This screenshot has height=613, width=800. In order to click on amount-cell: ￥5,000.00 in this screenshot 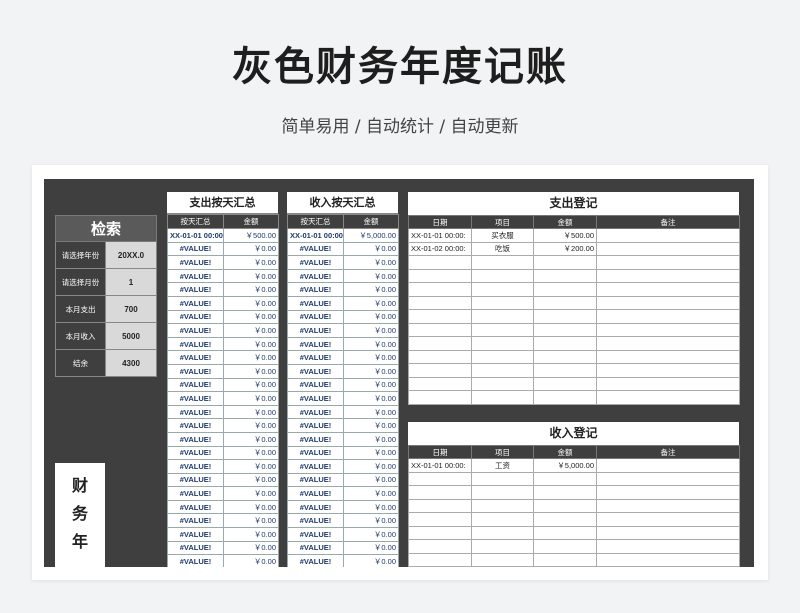, I will do `click(371, 235)`.